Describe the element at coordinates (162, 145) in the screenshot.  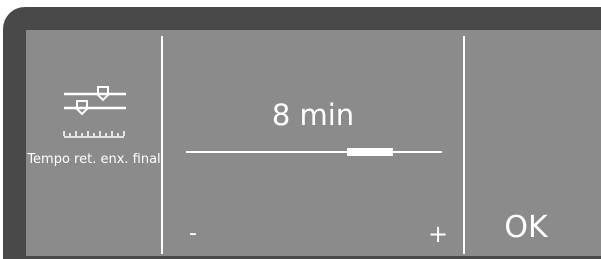
I see `left-divider` at that location.